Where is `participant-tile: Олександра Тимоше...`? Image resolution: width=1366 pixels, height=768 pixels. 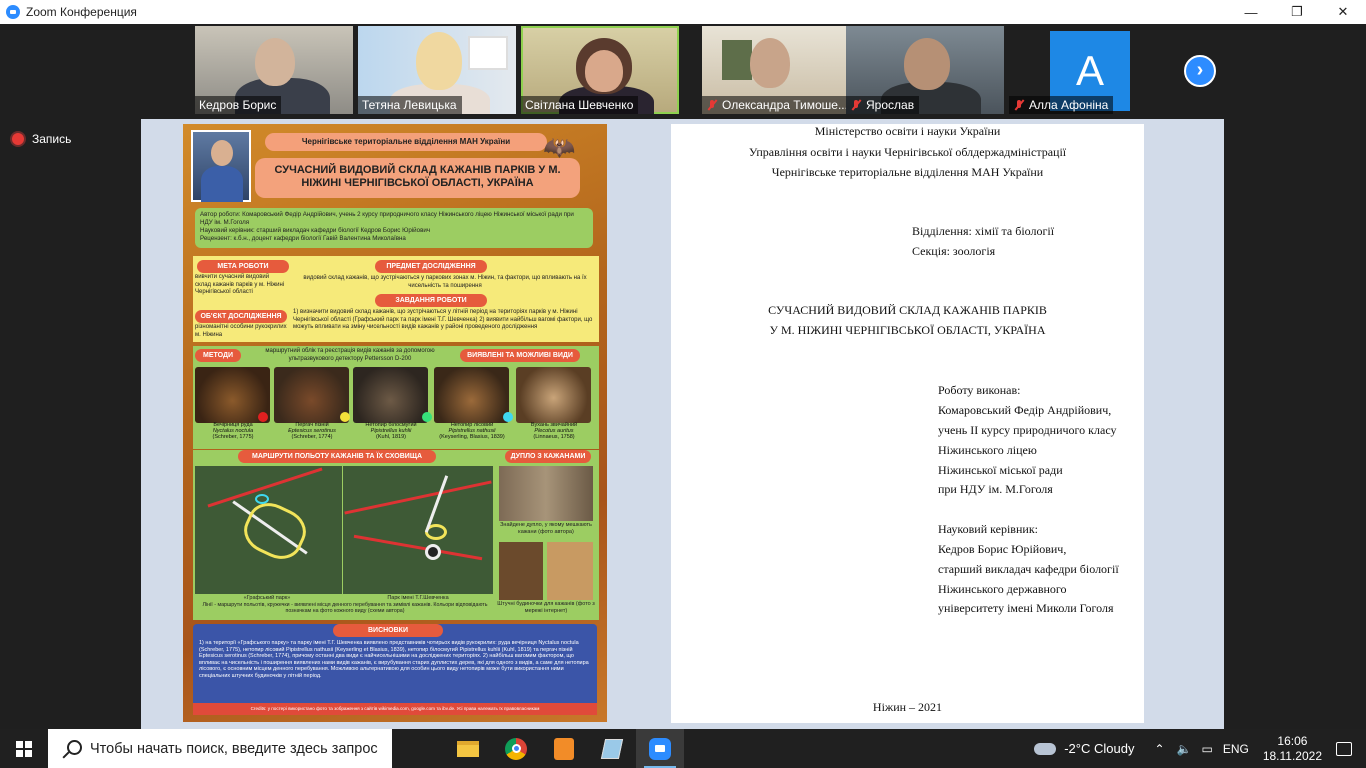 participant-tile: Олександра Тимоше... is located at coordinates (781, 70).